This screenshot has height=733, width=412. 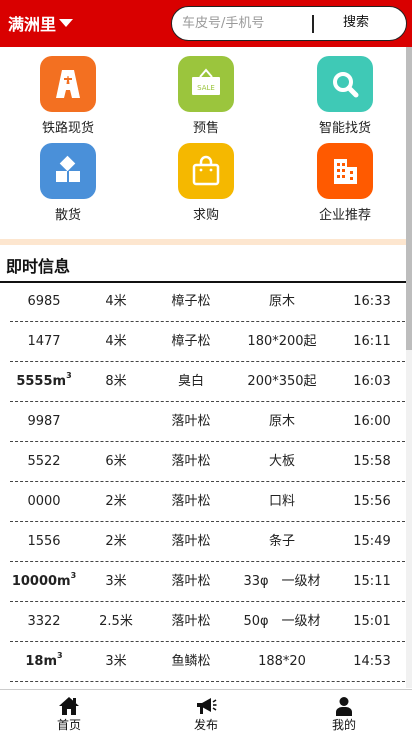 What do you see at coordinates (44, 341) in the screenshot?
I see `item-quantity: 1477` at bounding box center [44, 341].